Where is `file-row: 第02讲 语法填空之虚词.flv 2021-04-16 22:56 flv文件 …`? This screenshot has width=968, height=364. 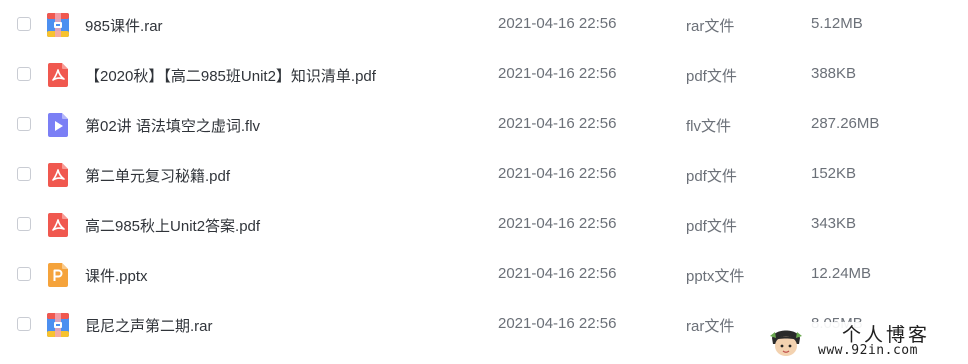 file-row: 第02讲 语法填空之虚词.flv 2021-04-16 22:56 flv文件 … is located at coordinates (484, 125).